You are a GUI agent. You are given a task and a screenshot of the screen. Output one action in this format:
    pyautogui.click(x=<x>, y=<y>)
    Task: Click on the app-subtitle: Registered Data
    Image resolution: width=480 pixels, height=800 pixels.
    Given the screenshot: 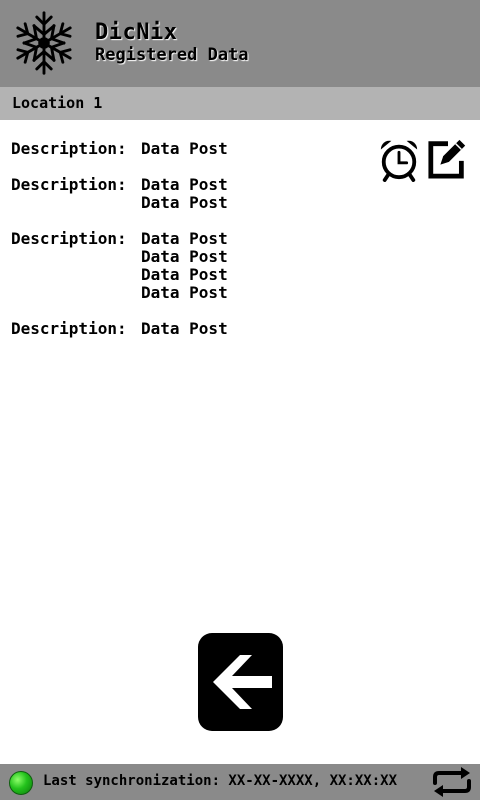 What is the action you would take?
    pyautogui.click(x=172, y=55)
    